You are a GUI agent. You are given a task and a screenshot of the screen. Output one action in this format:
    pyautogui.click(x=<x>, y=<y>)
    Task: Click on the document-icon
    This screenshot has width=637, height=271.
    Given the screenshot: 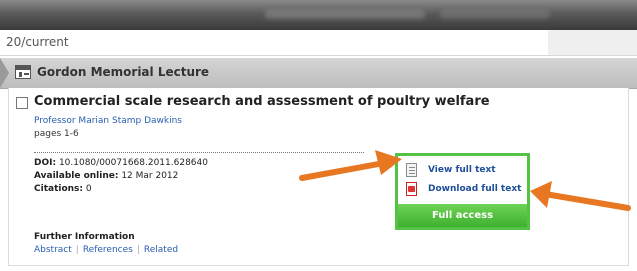 What is the action you would take?
    pyautogui.click(x=411, y=170)
    